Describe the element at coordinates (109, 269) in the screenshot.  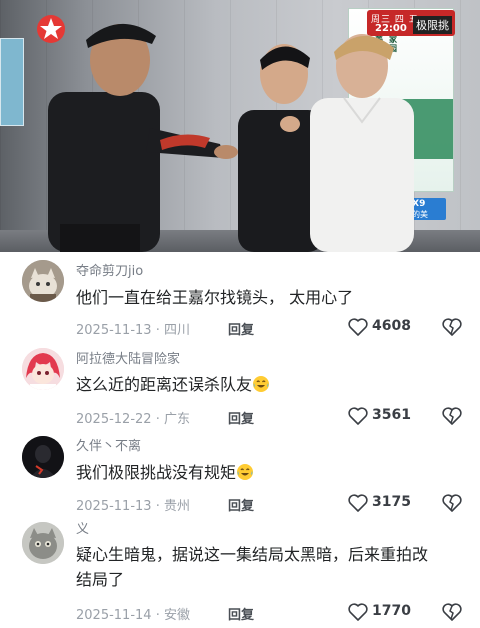
I see `comment-username: 夺命剪刀jio` at that location.